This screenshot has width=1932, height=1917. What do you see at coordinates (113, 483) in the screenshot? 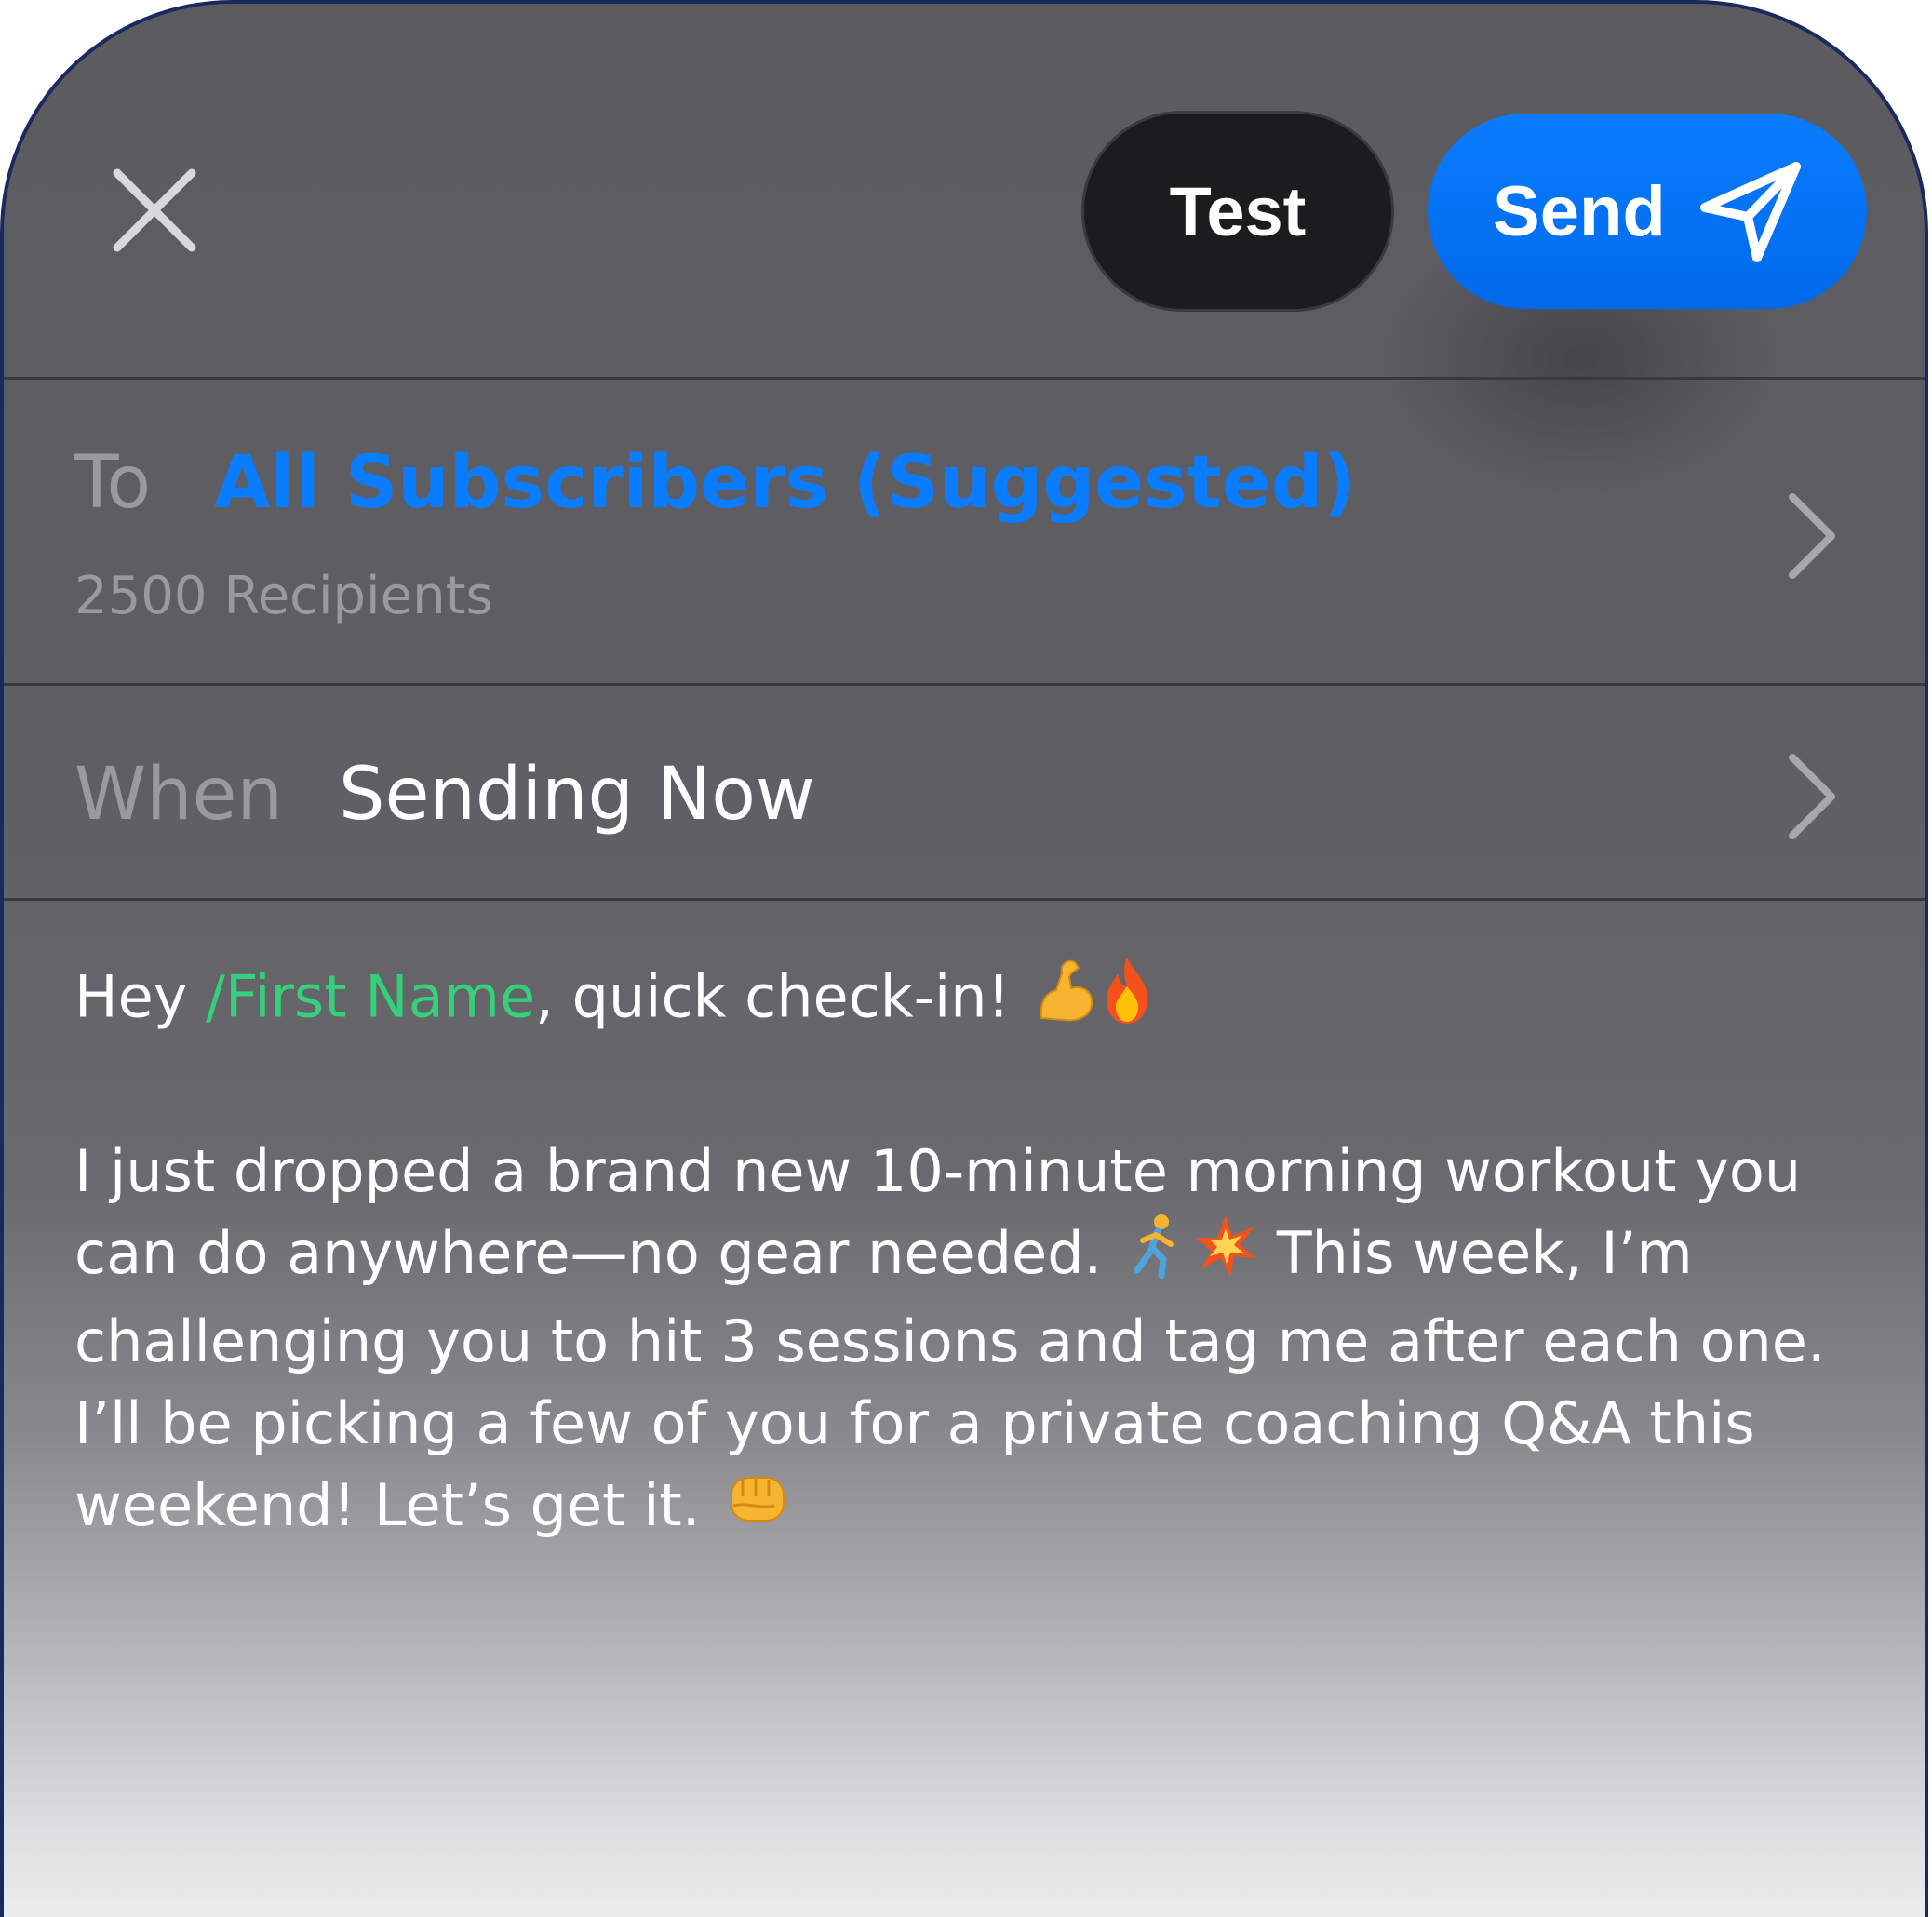
I see `to-label: To` at bounding box center [113, 483].